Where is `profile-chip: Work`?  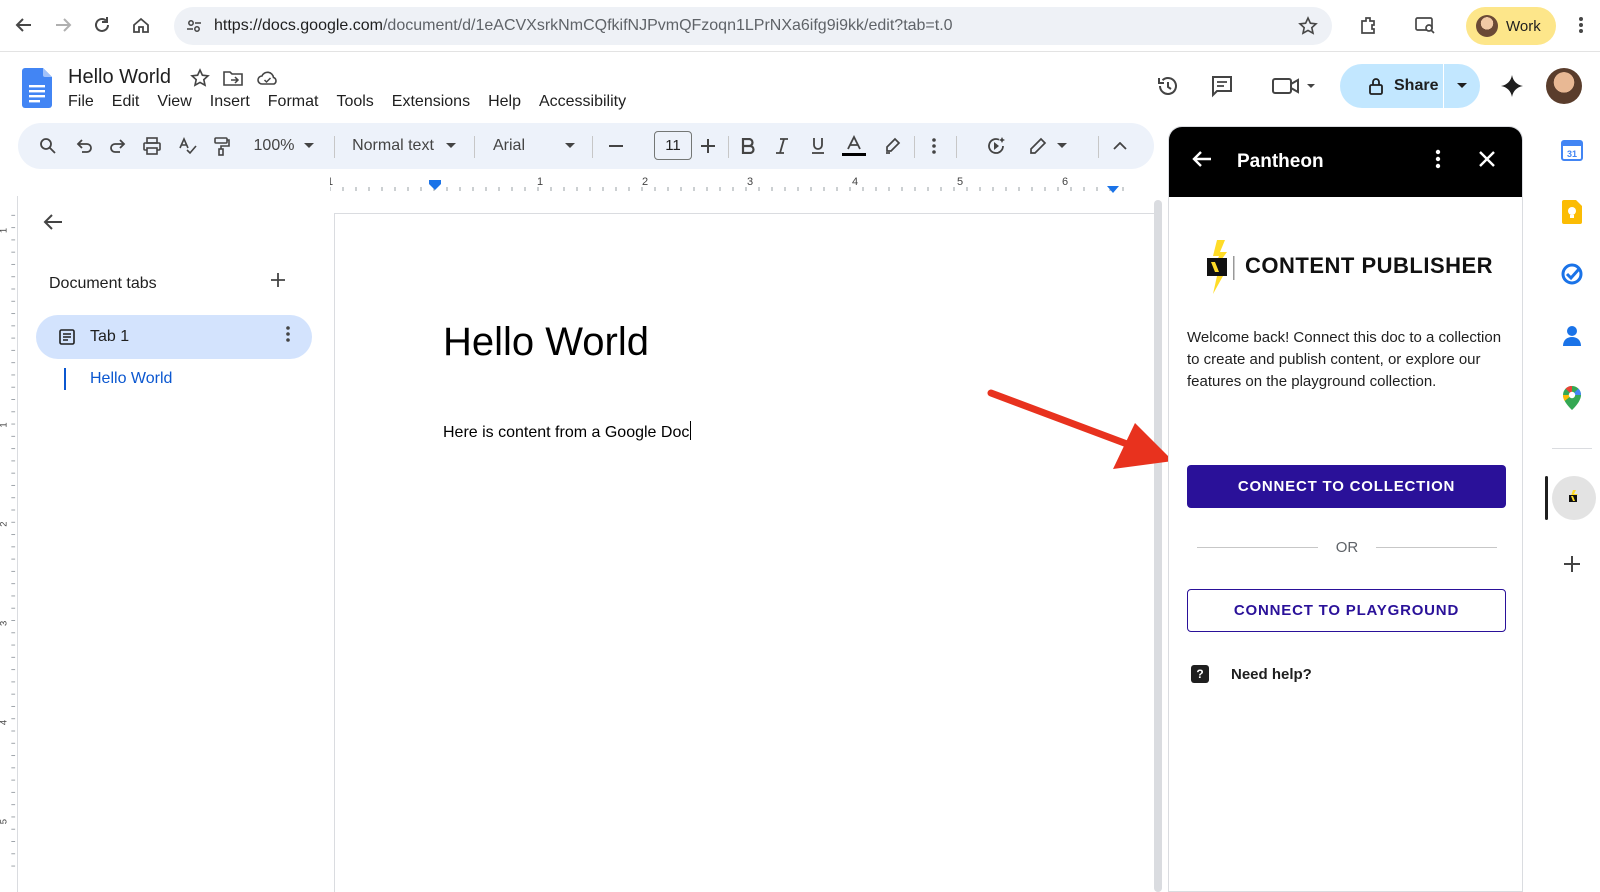
profile-chip: Work is located at coordinates (1511, 26).